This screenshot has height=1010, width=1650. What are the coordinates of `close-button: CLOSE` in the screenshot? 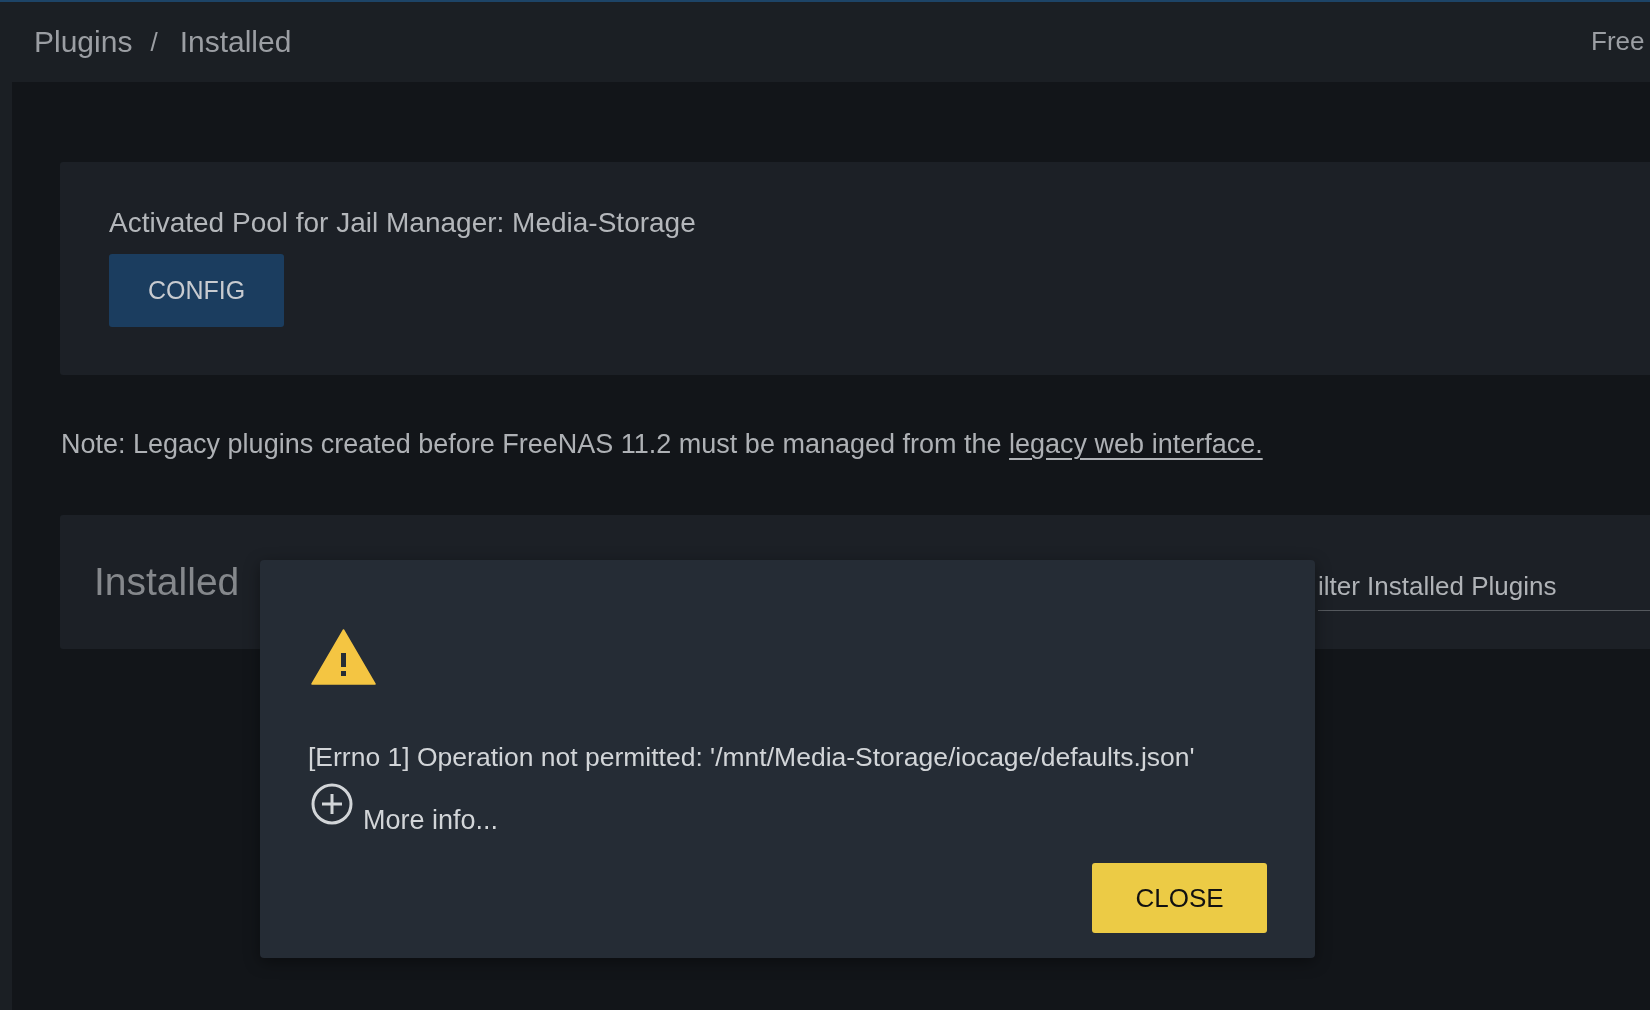 It's located at (1179, 898).